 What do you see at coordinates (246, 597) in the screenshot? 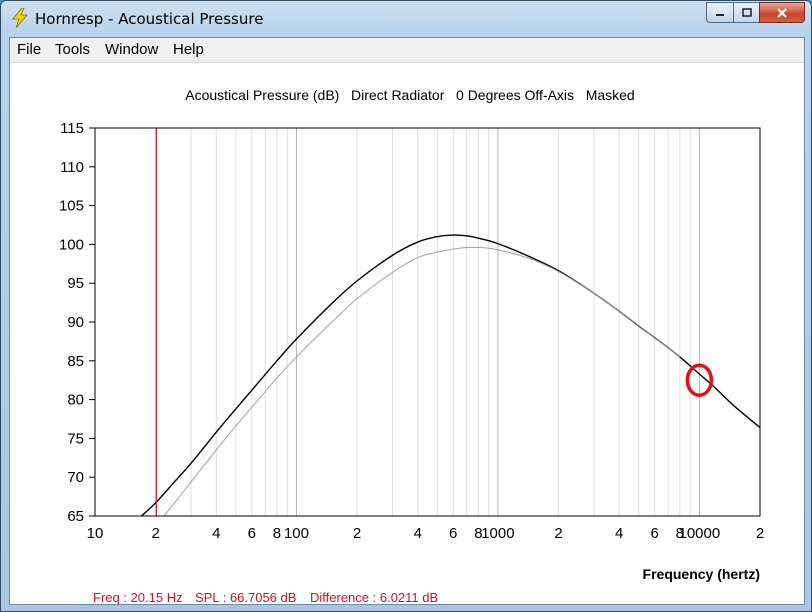
I see `spl-readout: SPL : 66.7056 dB` at bounding box center [246, 597].